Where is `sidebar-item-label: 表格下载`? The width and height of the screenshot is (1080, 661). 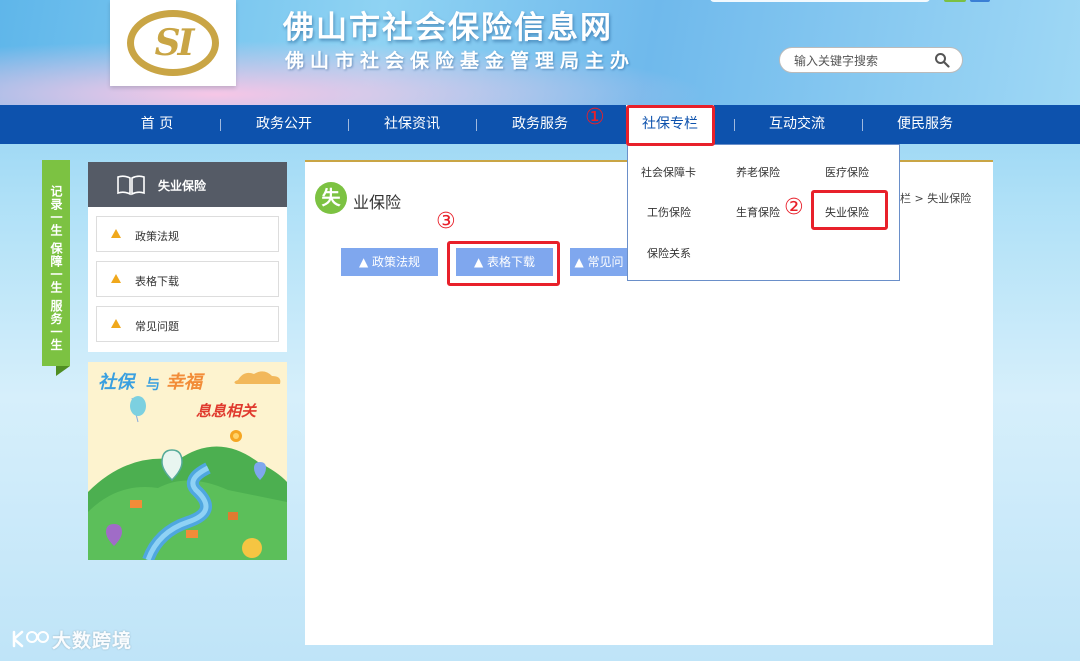
sidebar-item-label: 表格下载 is located at coordinates (157, 281).